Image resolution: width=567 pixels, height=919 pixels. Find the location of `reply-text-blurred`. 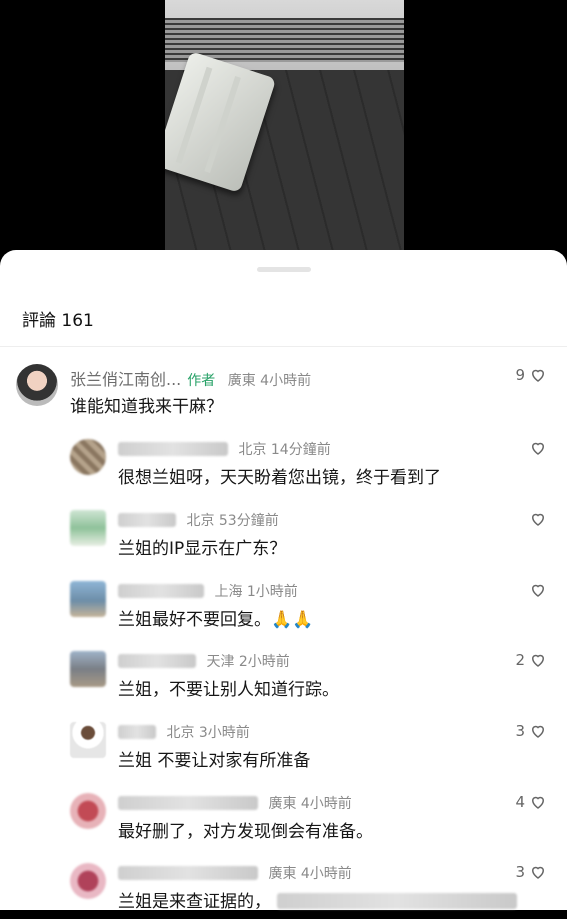

reply-text-blurred is located at coordinates (397, 901).